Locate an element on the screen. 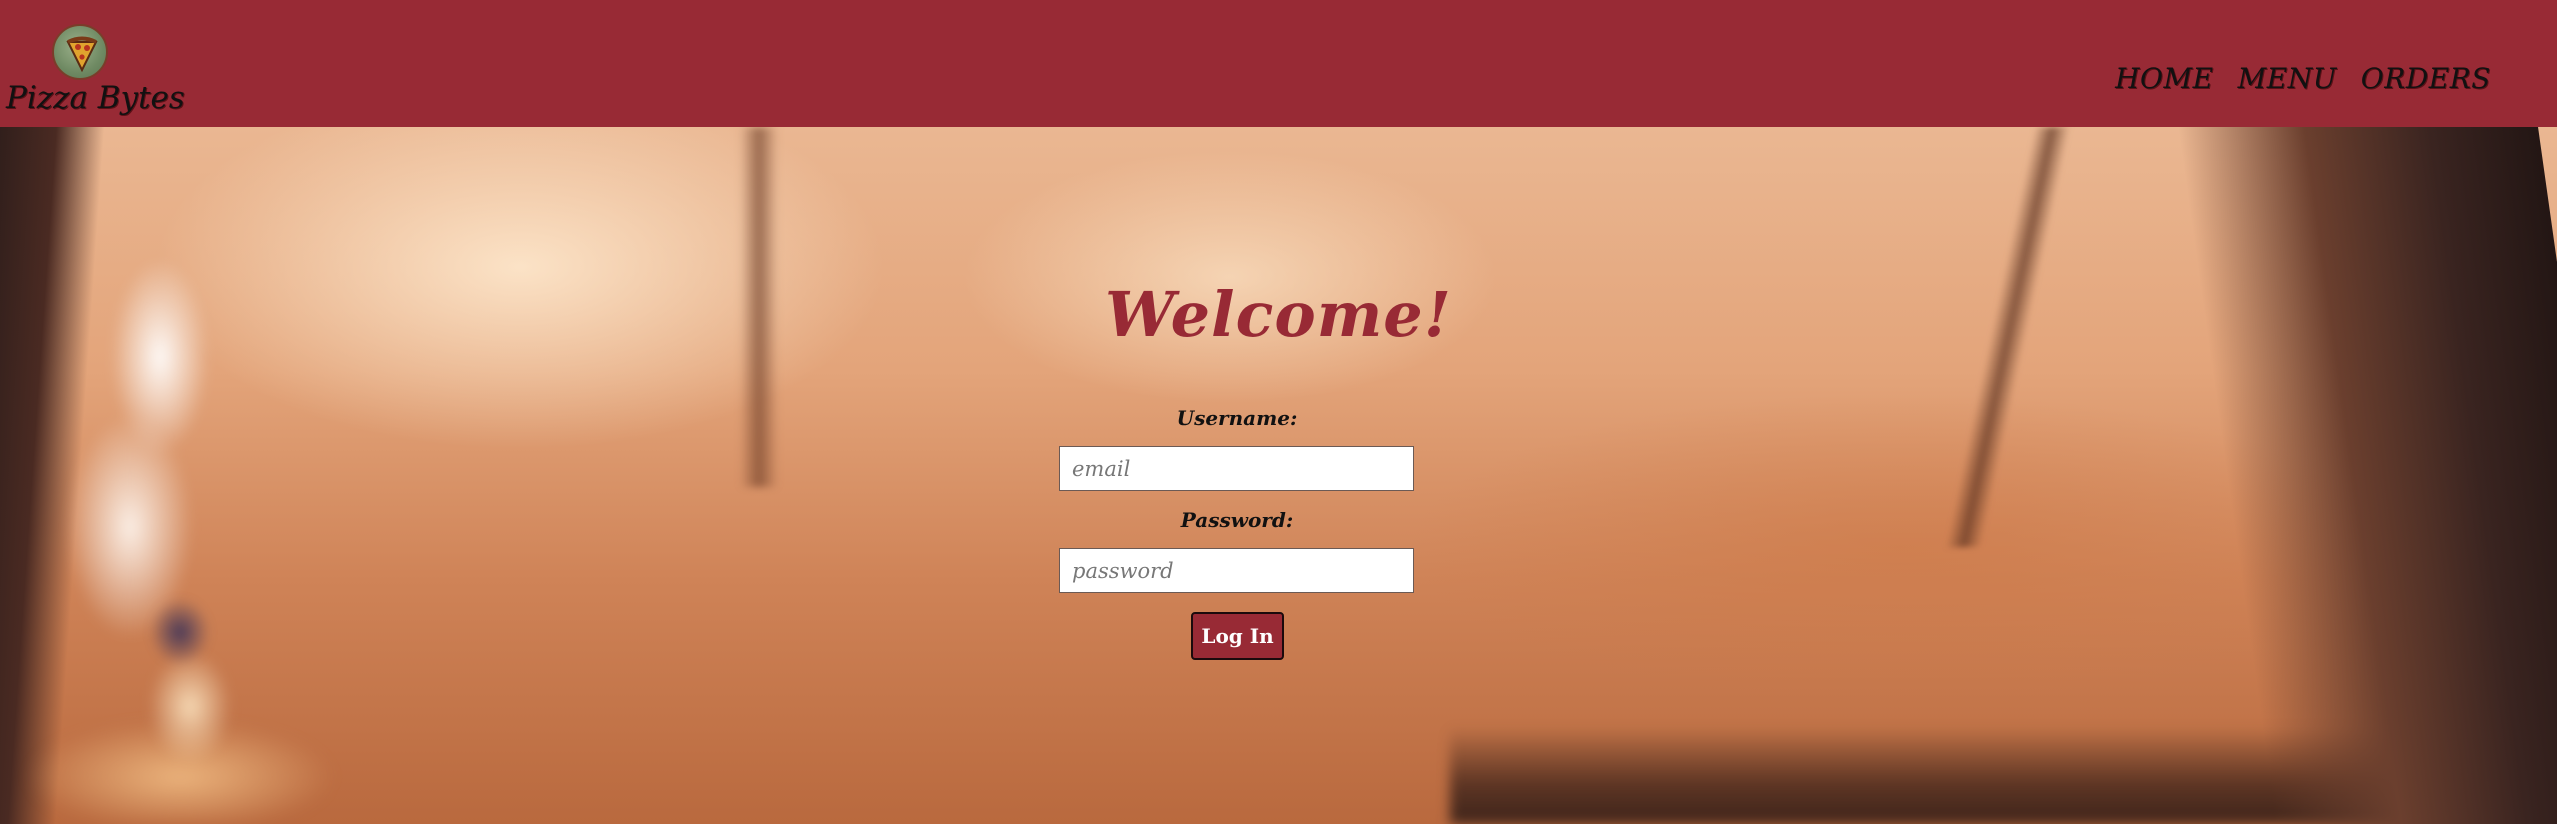 The height and width of the screenshot is (824, 2557). nav-menu: MENU is located at coordinates (2287, 78).